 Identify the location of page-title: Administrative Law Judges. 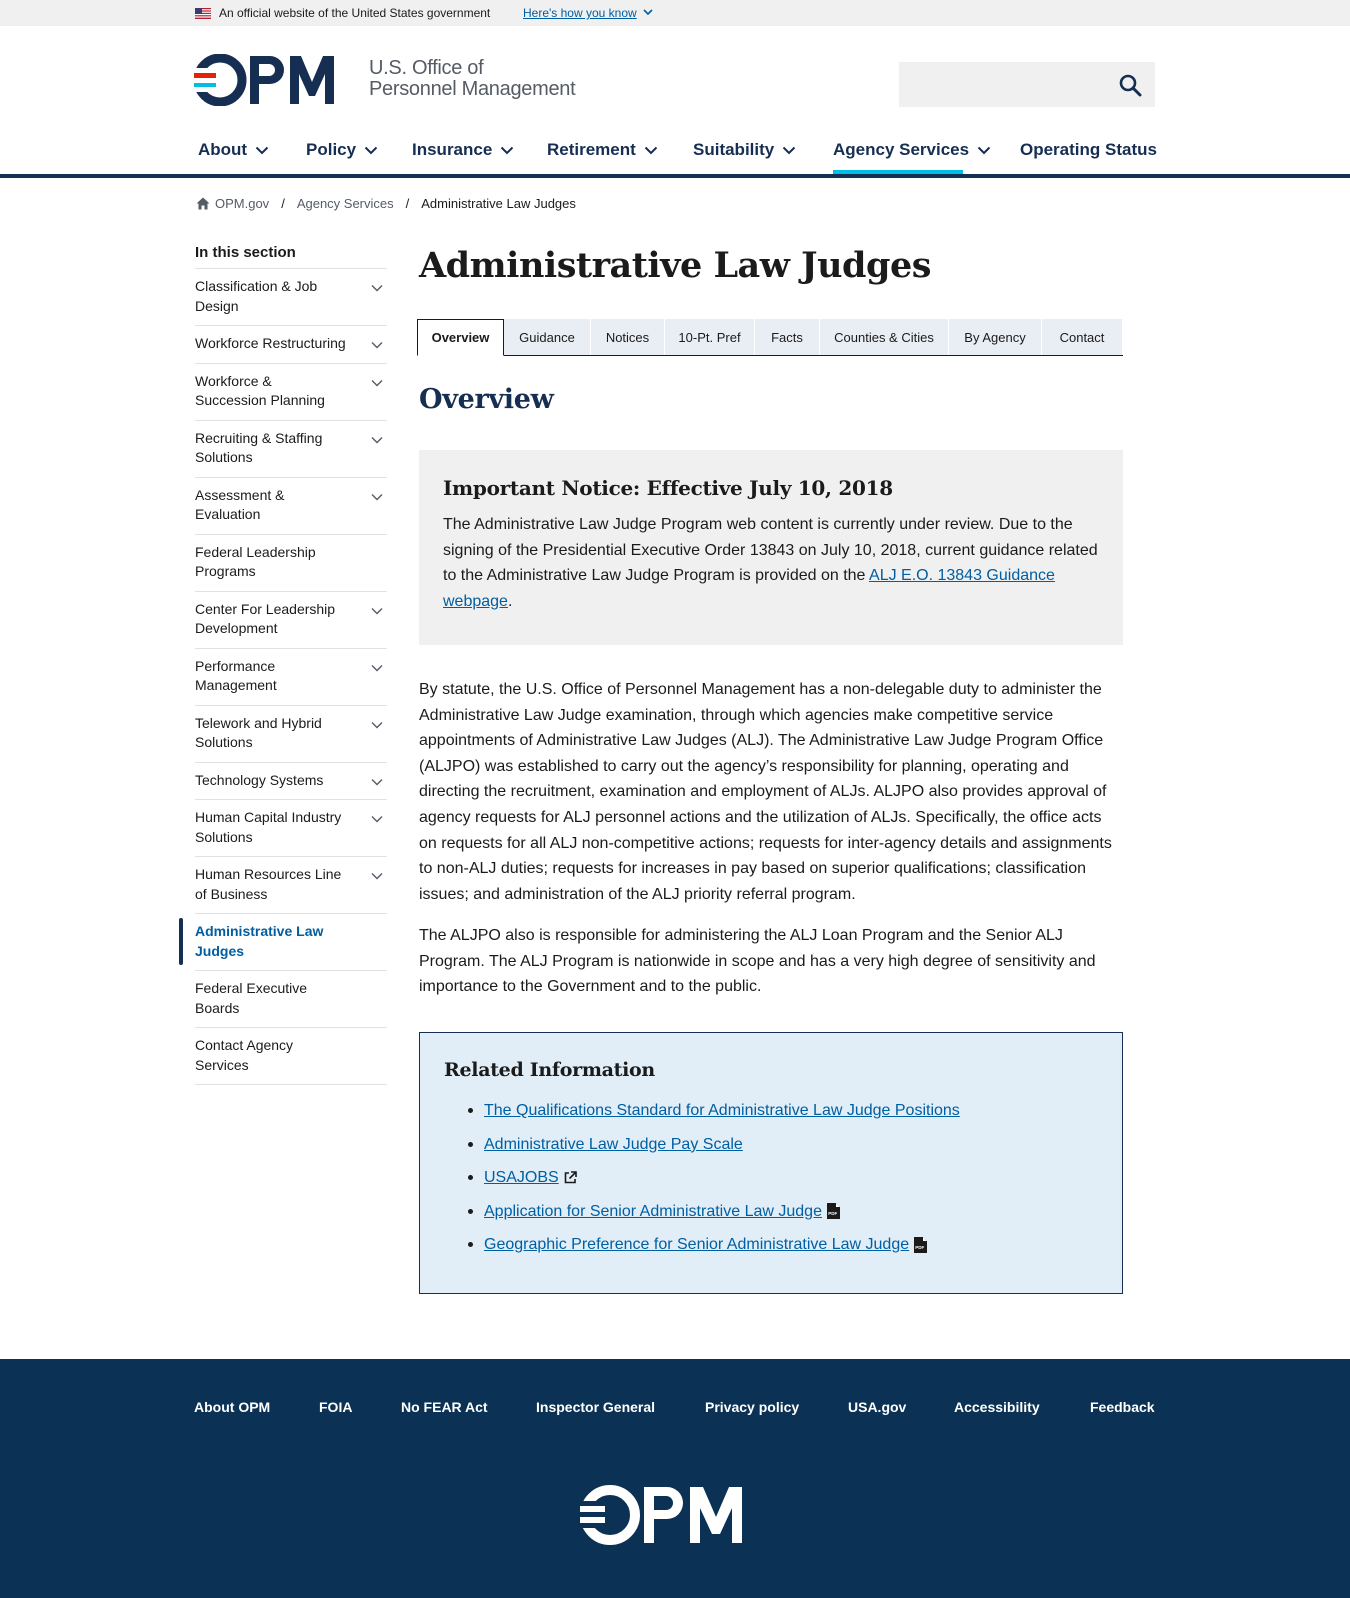
(675, 265).